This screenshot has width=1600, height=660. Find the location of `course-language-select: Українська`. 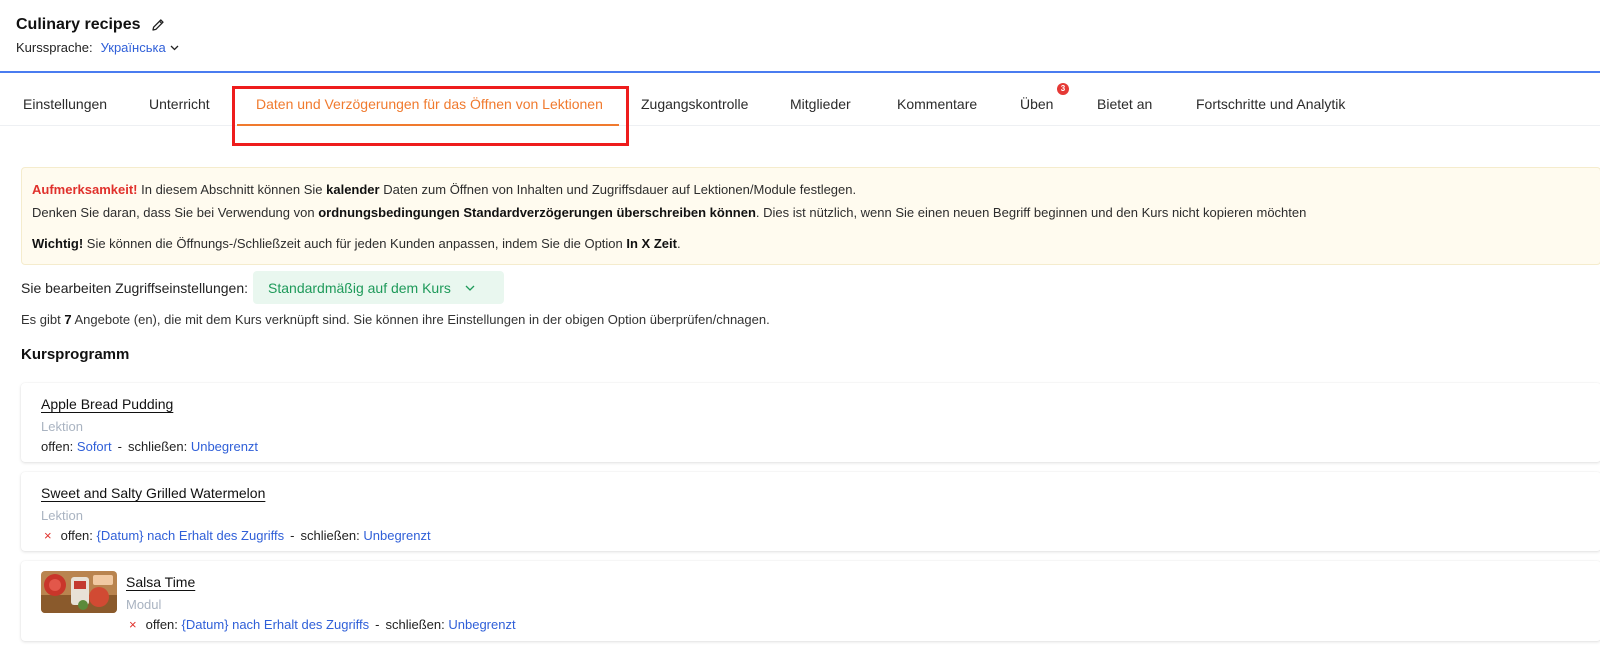

course-language-select: Українська is located at coordinates (140, 47).